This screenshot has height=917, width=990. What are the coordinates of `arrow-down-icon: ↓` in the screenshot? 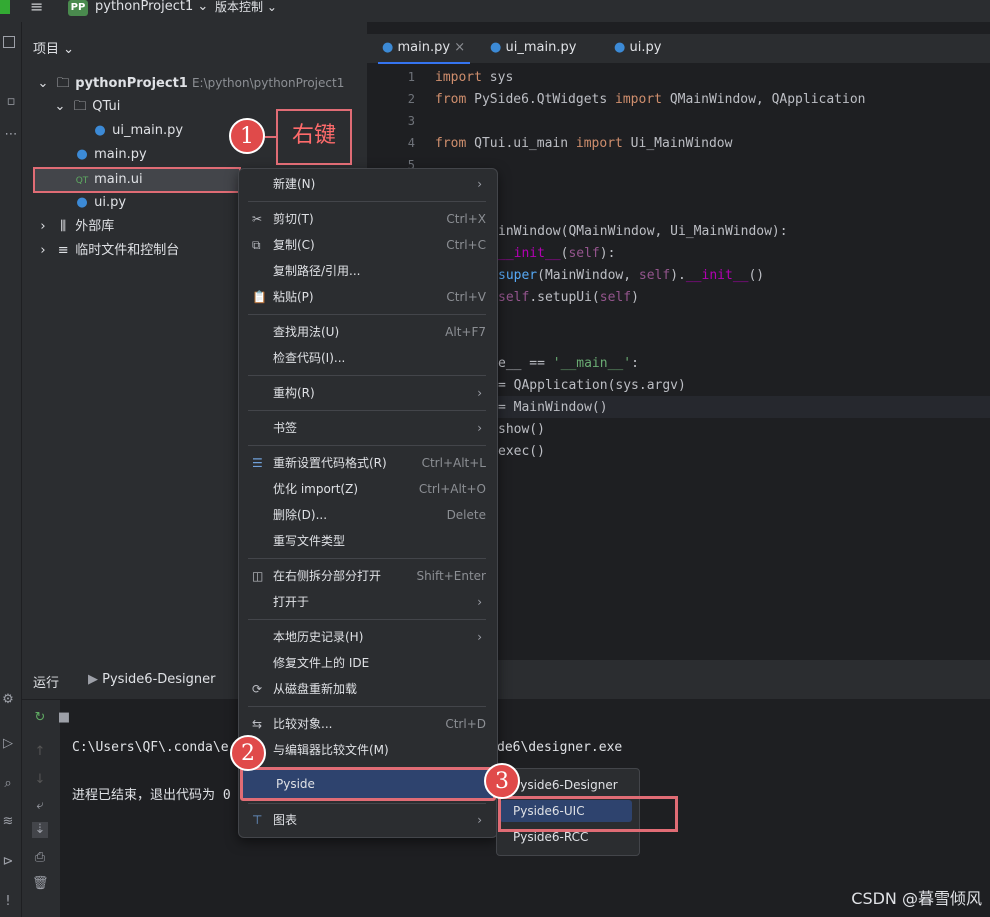 It's located at (40, 780).